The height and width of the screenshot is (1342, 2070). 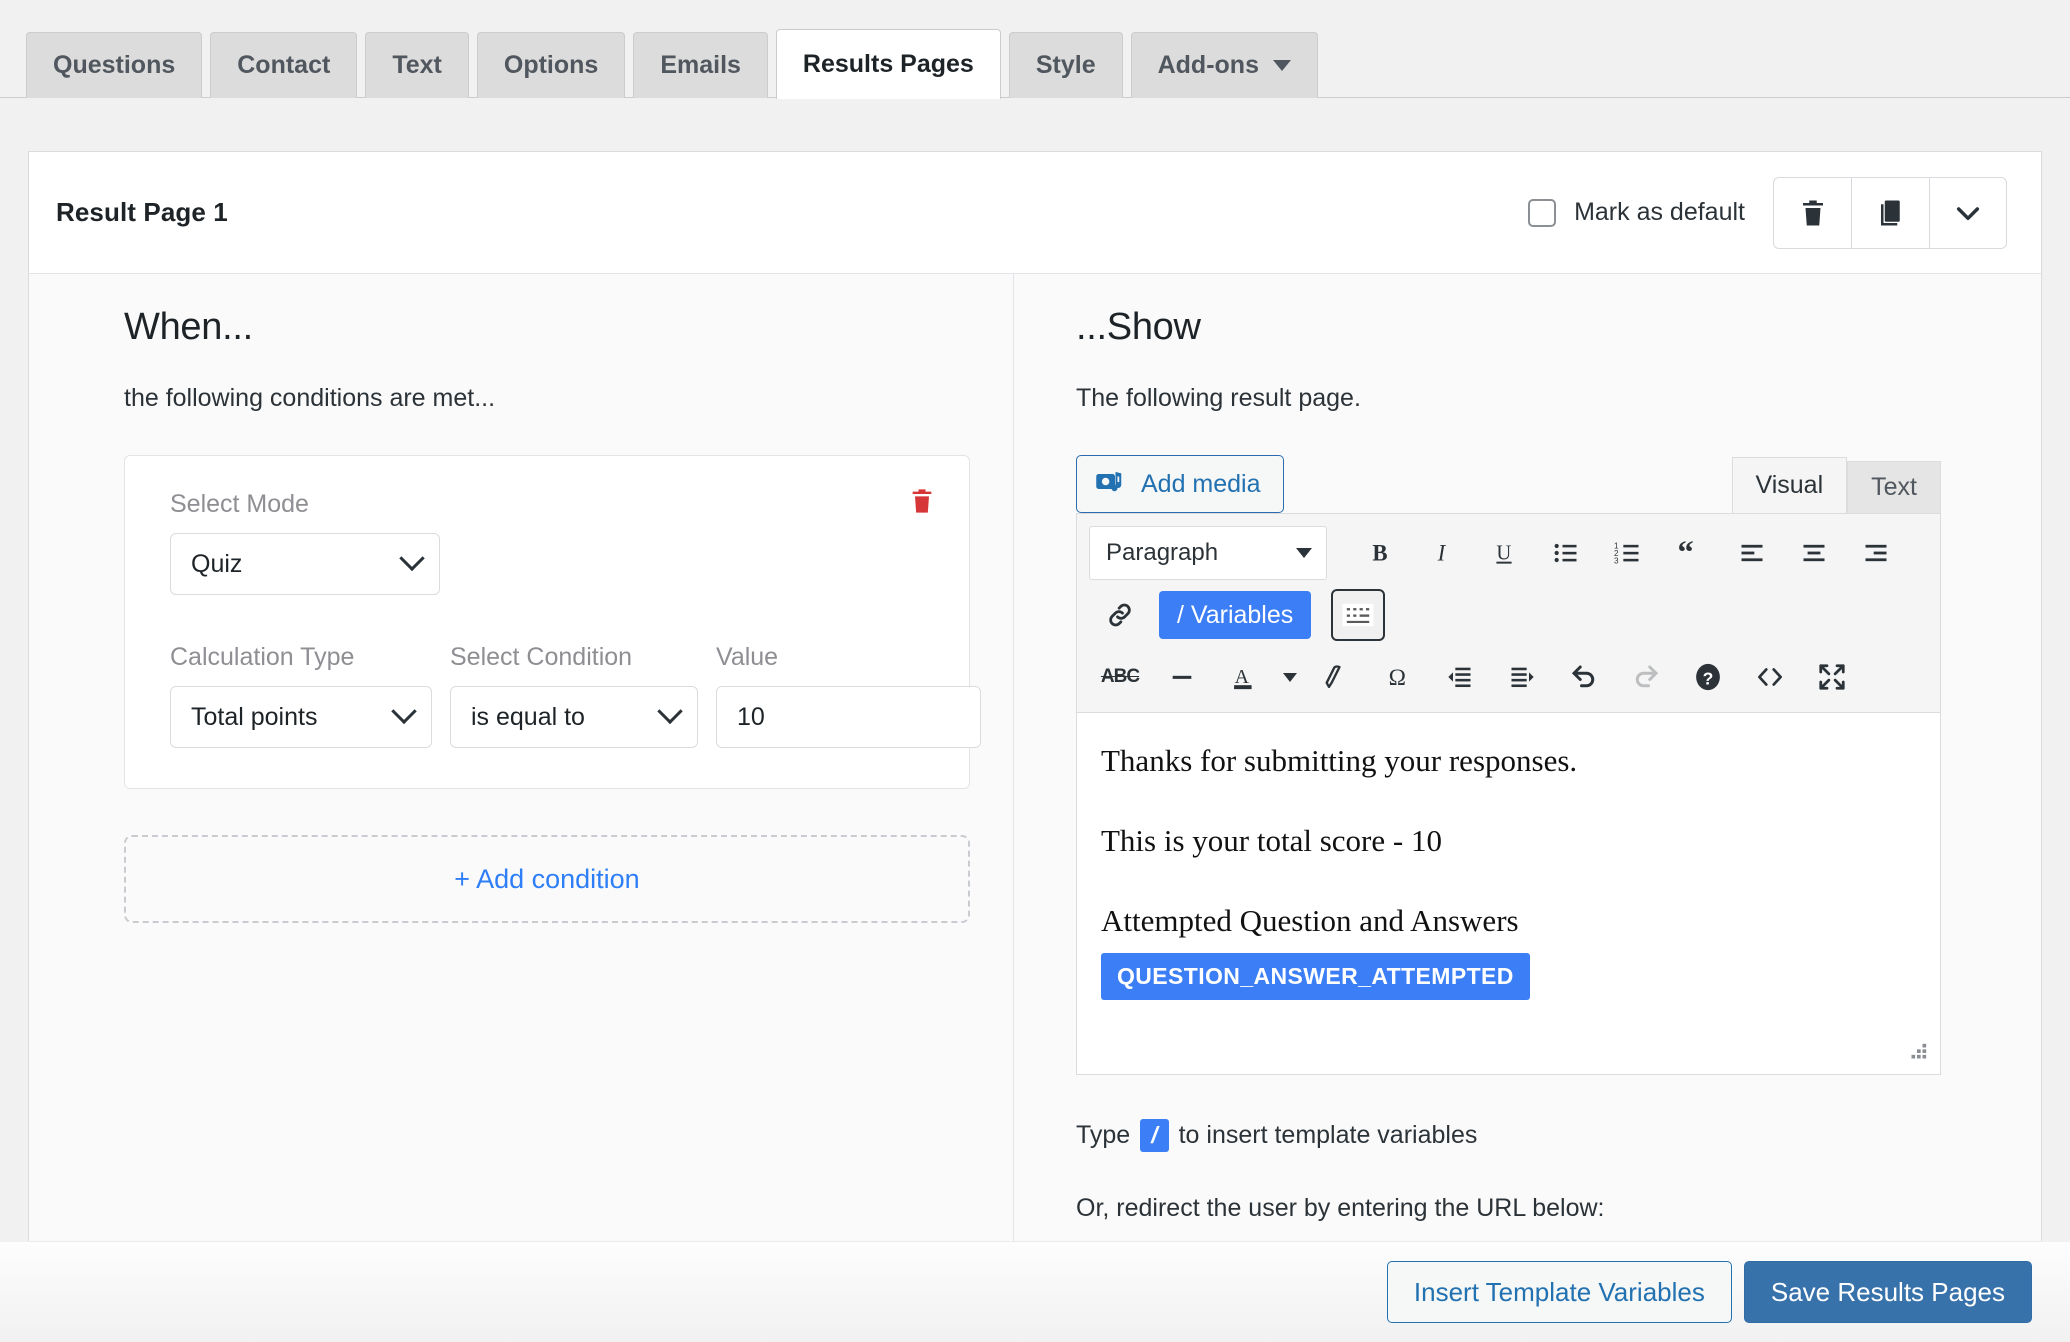 I want to click on delete-result-page-button, so click(x=1812, y=212).